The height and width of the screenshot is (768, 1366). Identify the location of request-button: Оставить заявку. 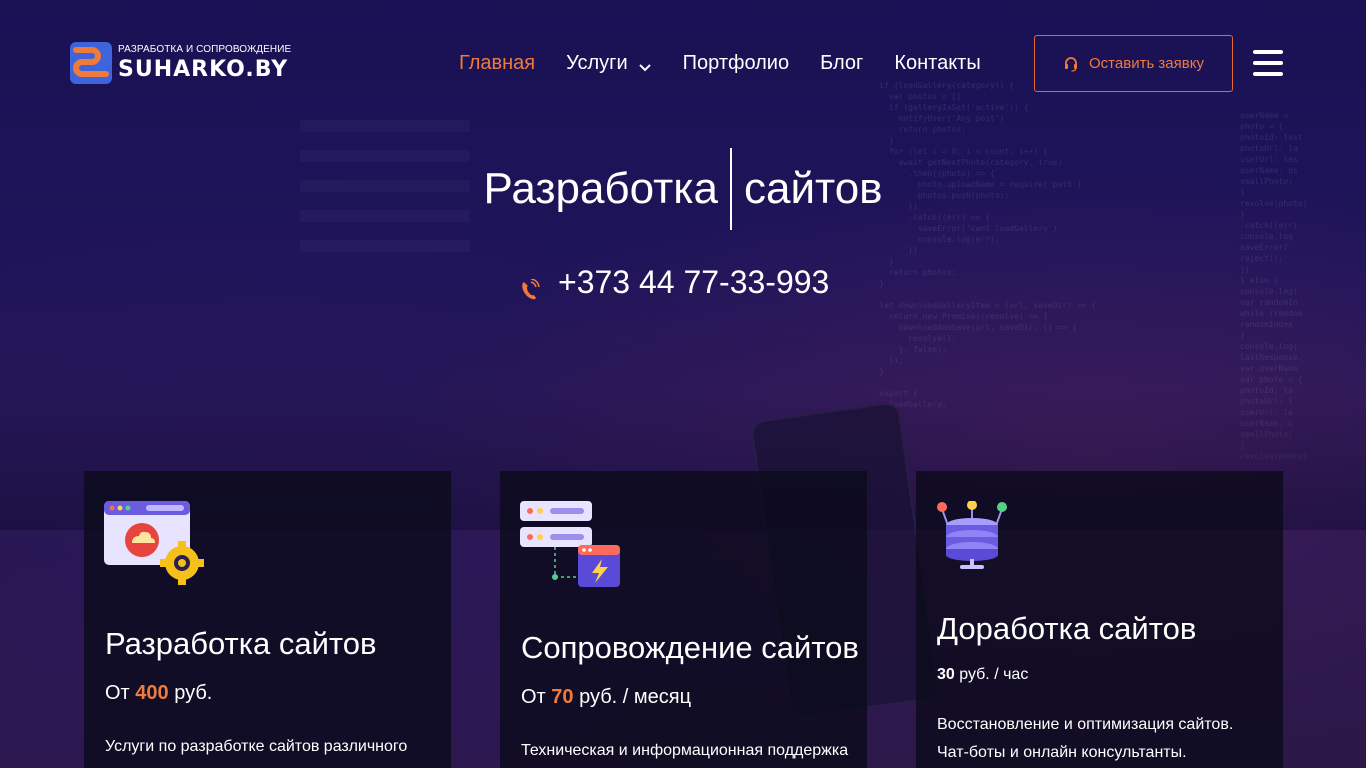
(1133, 63).